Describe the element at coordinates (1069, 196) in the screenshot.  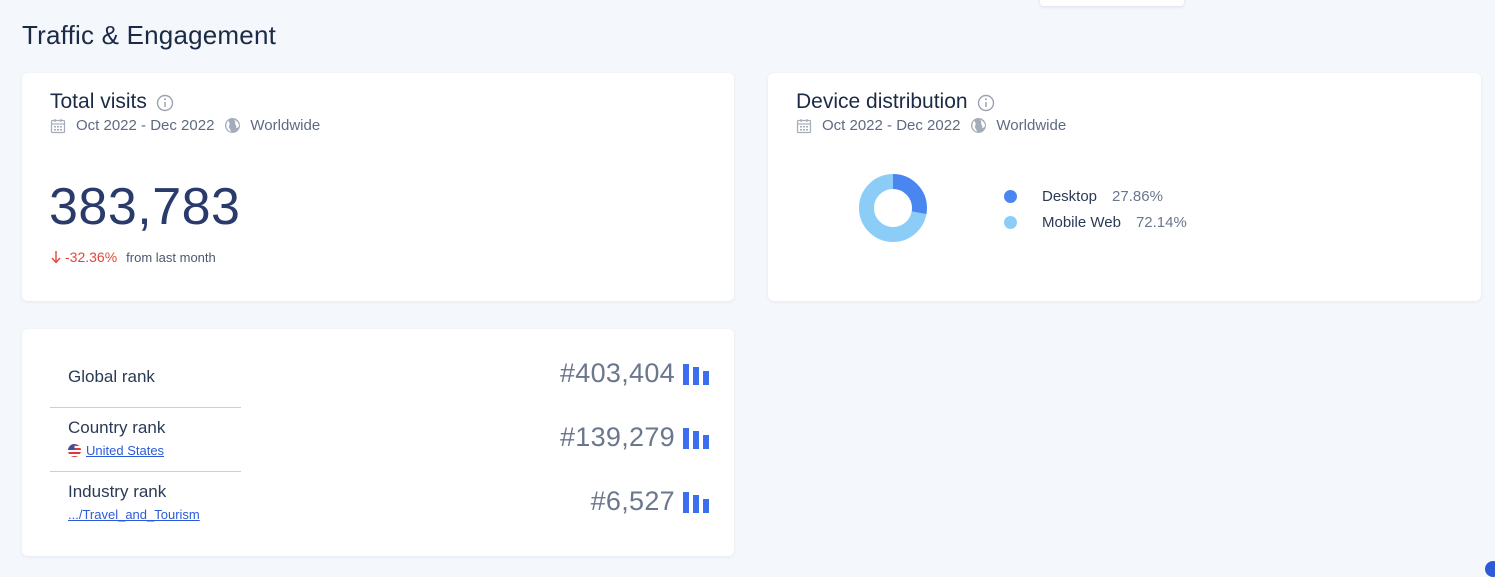
I see `legend-label: Desktop` at that location.